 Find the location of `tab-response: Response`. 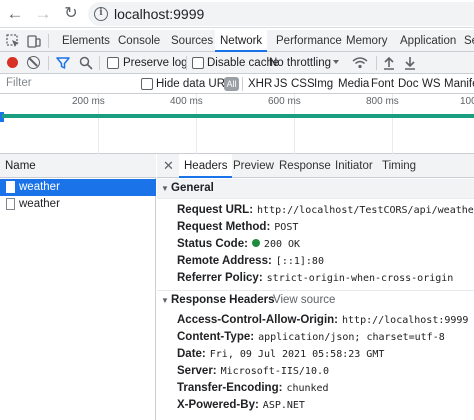

tab-response: Response is located at coordinates (305, 166).